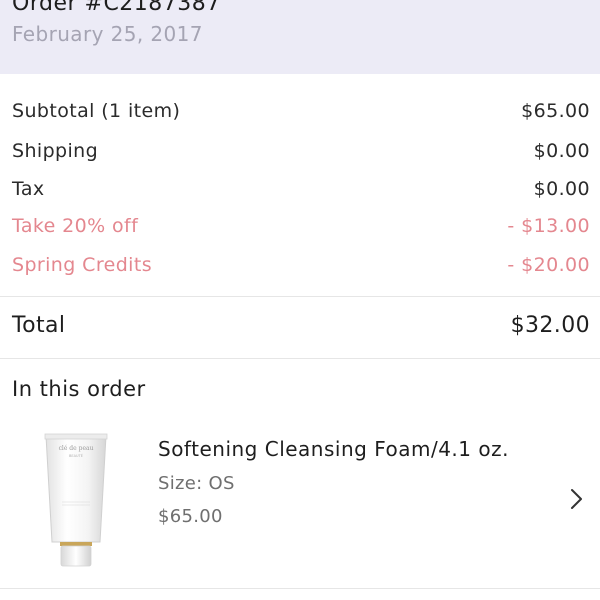  What do you see at coordinates (550, 325) in the screenshot?
I see `total-value: $32.00` at bounding box center [550, 325].